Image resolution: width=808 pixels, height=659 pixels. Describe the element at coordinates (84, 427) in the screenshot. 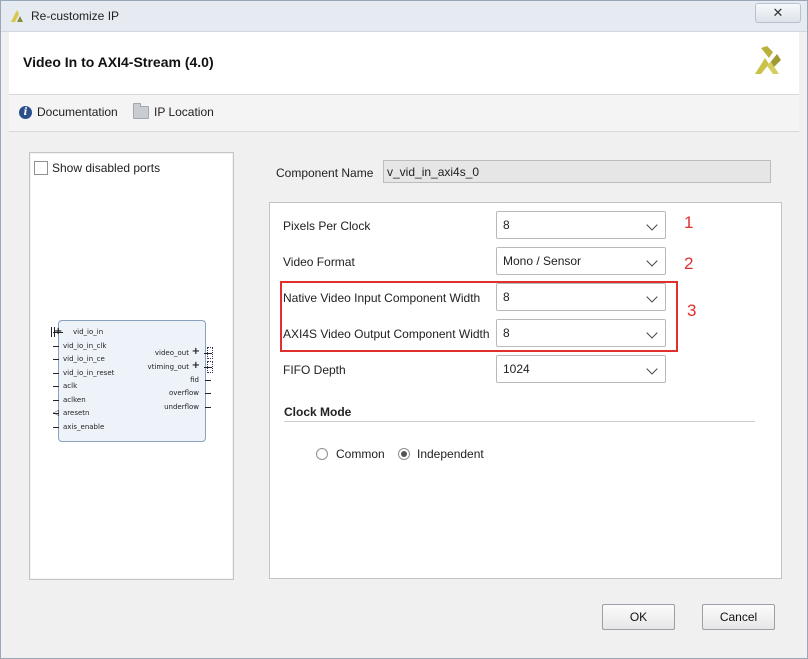

I see `port-axis-enable: axis_enable` at that location.